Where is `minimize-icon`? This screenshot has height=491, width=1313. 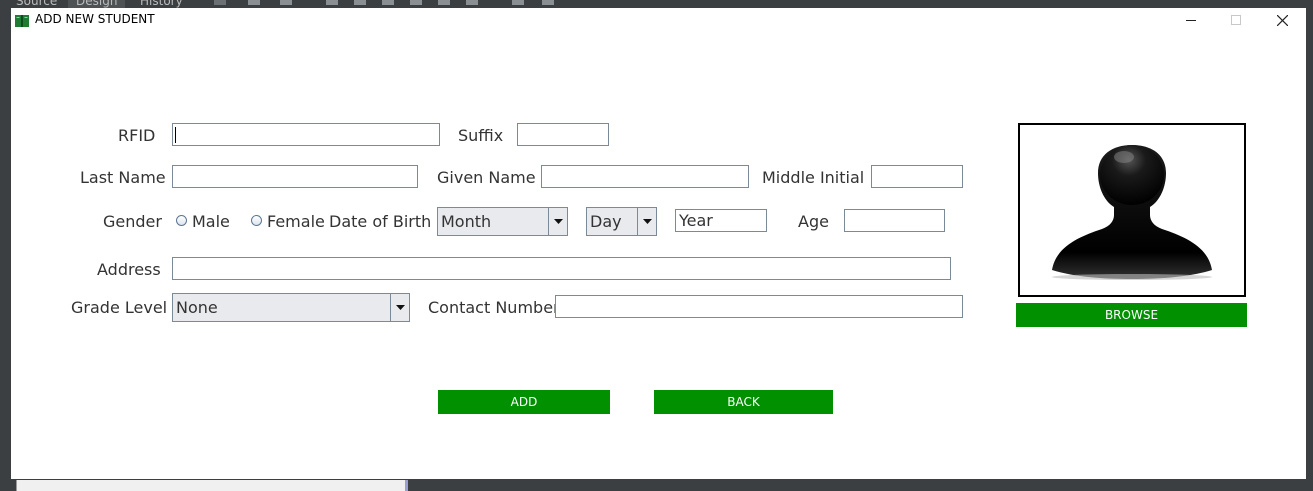
minimize-icon is located at coordinates (1191, 20).